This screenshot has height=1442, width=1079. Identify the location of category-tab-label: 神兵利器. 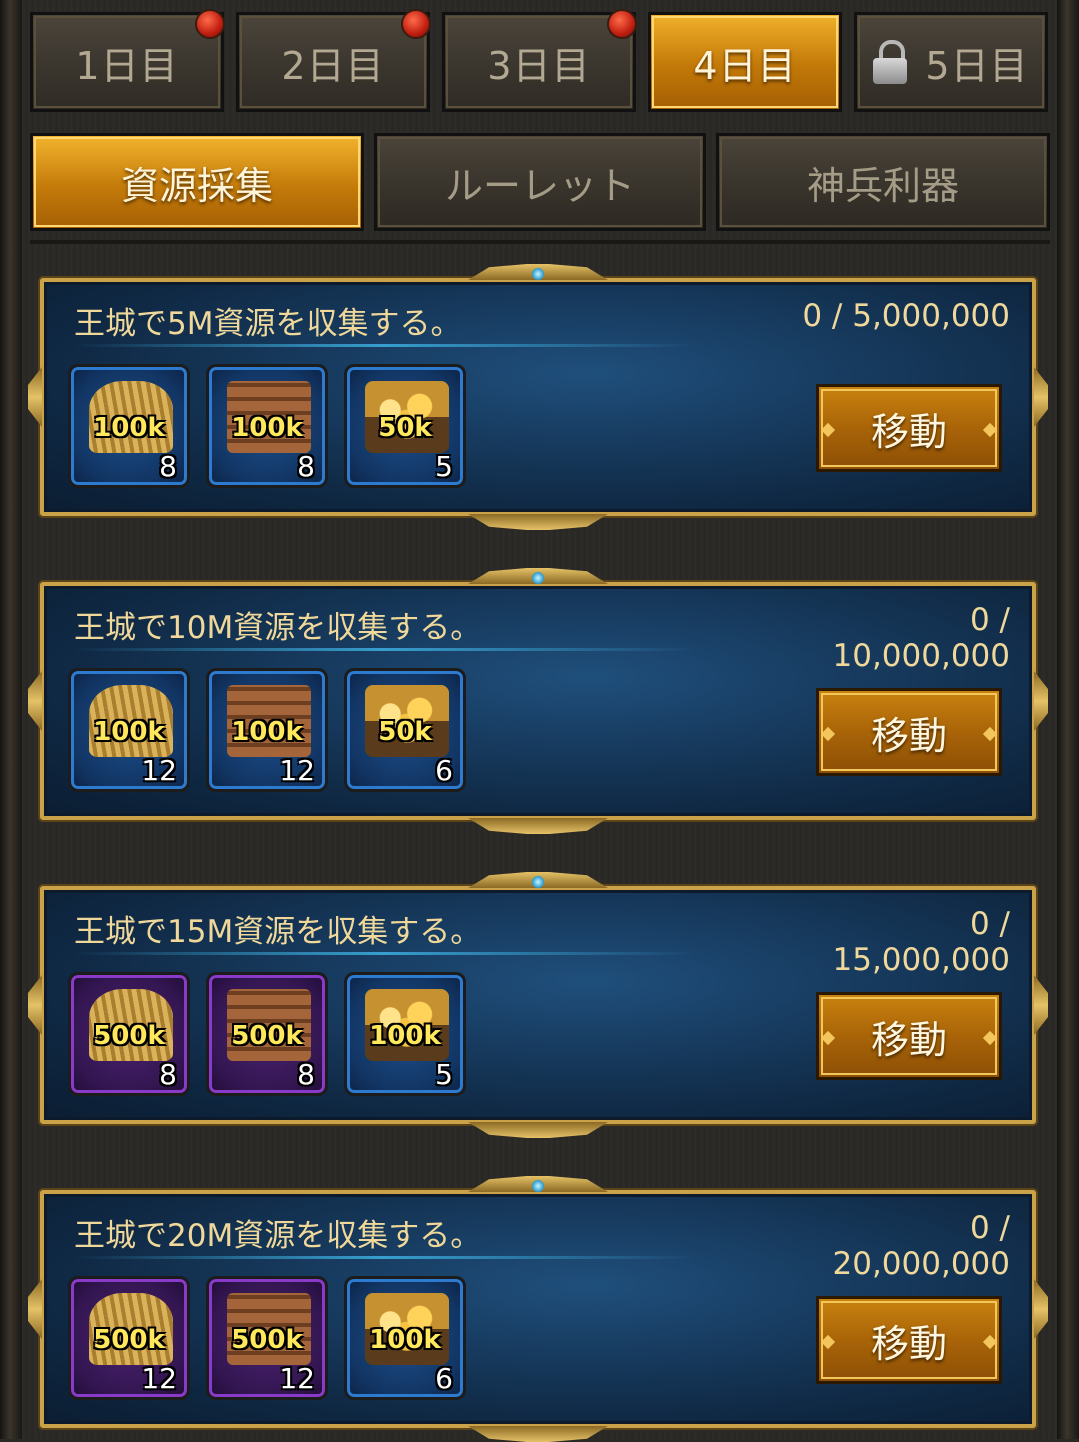
(882, 185).